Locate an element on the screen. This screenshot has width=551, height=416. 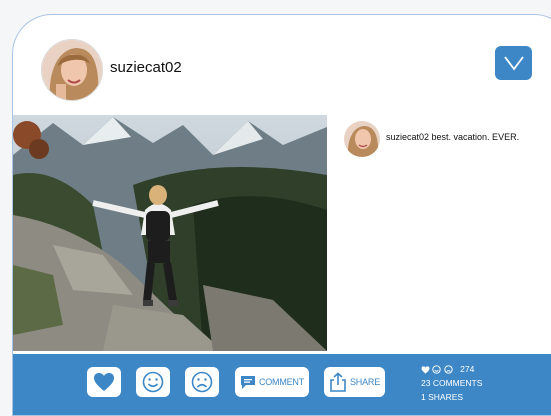
sad-reaction-button is located at coordinates (202, 382).